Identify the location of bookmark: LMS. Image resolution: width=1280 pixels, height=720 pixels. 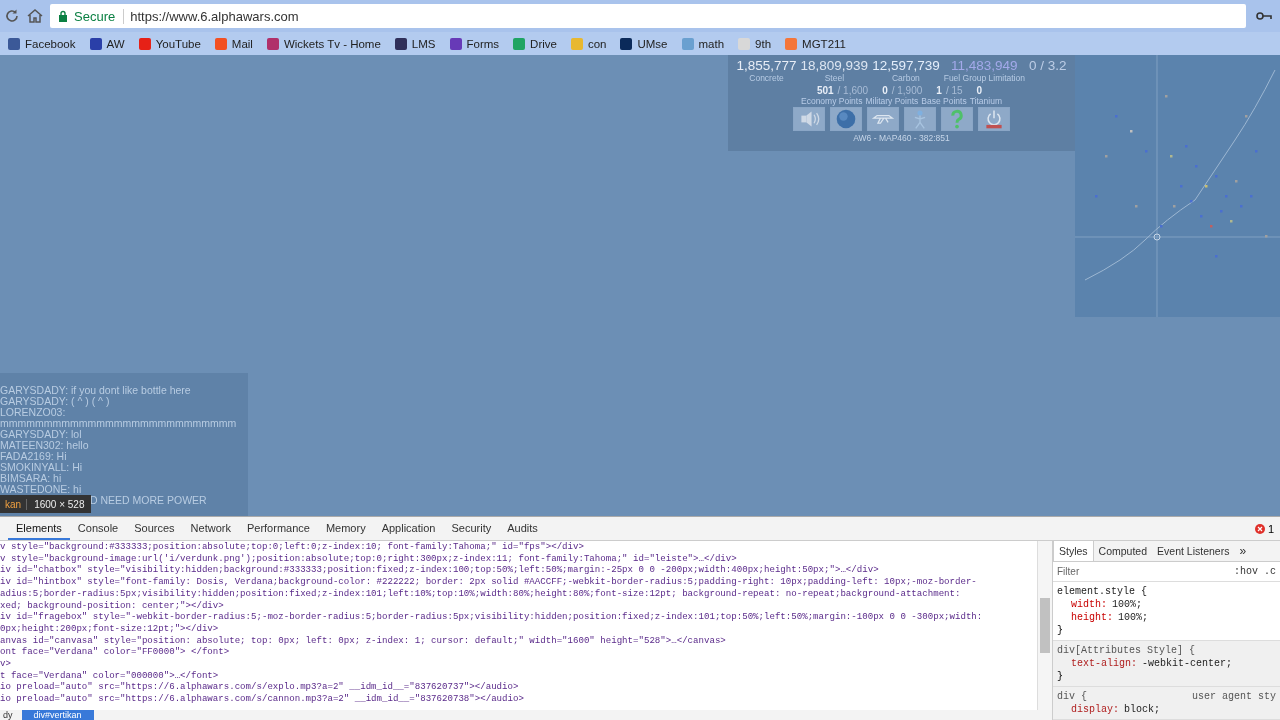
(415, 43).